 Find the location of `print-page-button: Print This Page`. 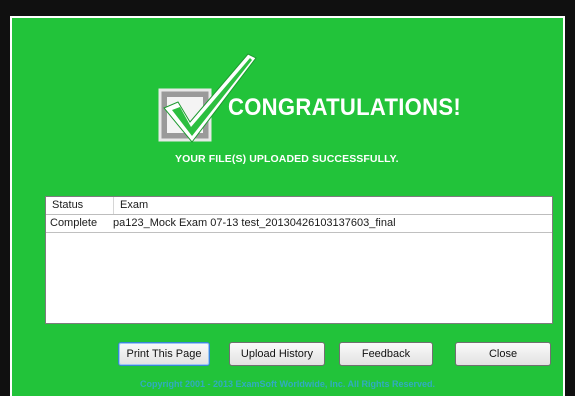

print-page-button: Print This Page is located at coordinates (164, 354).